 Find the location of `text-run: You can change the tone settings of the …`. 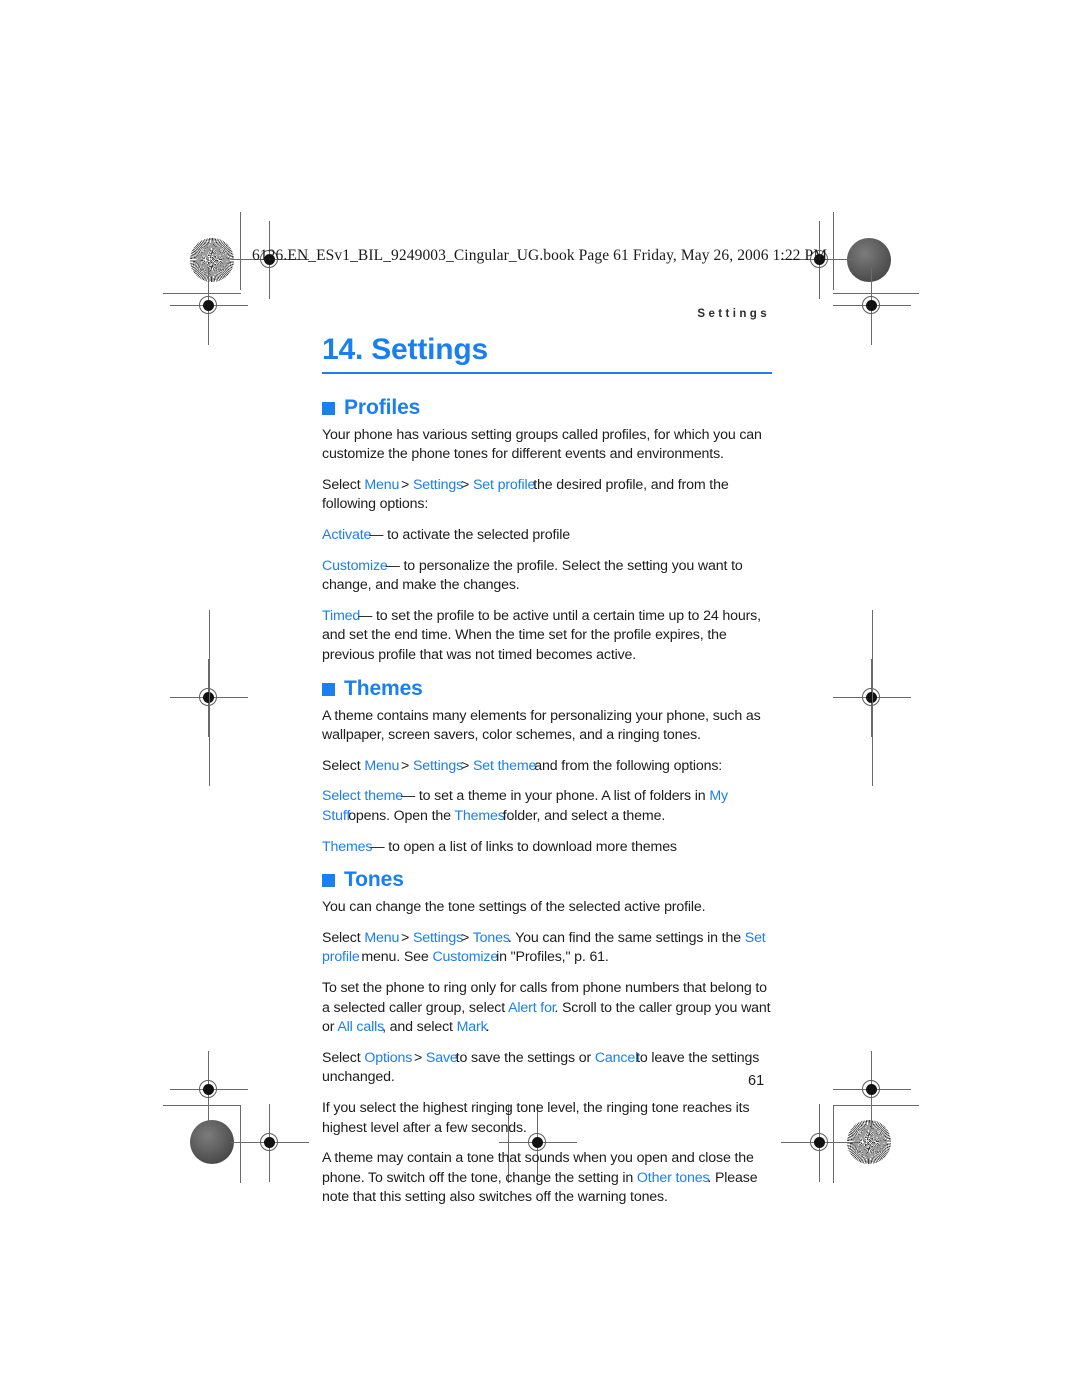

text-run: You can change the tone settings of the … is located at coordinates (514, 907).